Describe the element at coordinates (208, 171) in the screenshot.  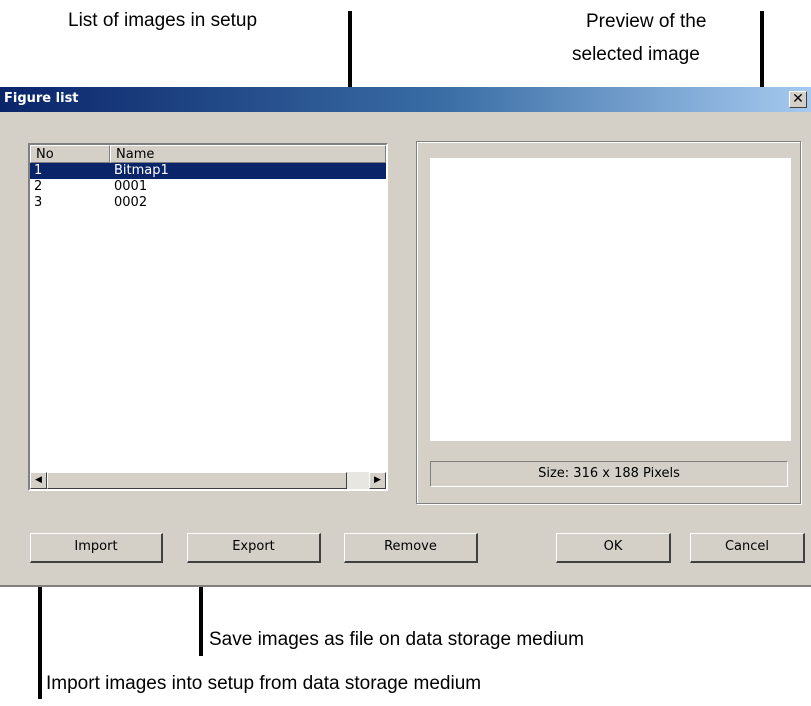
I see `list-item: 1 Bitmap1` at that location.